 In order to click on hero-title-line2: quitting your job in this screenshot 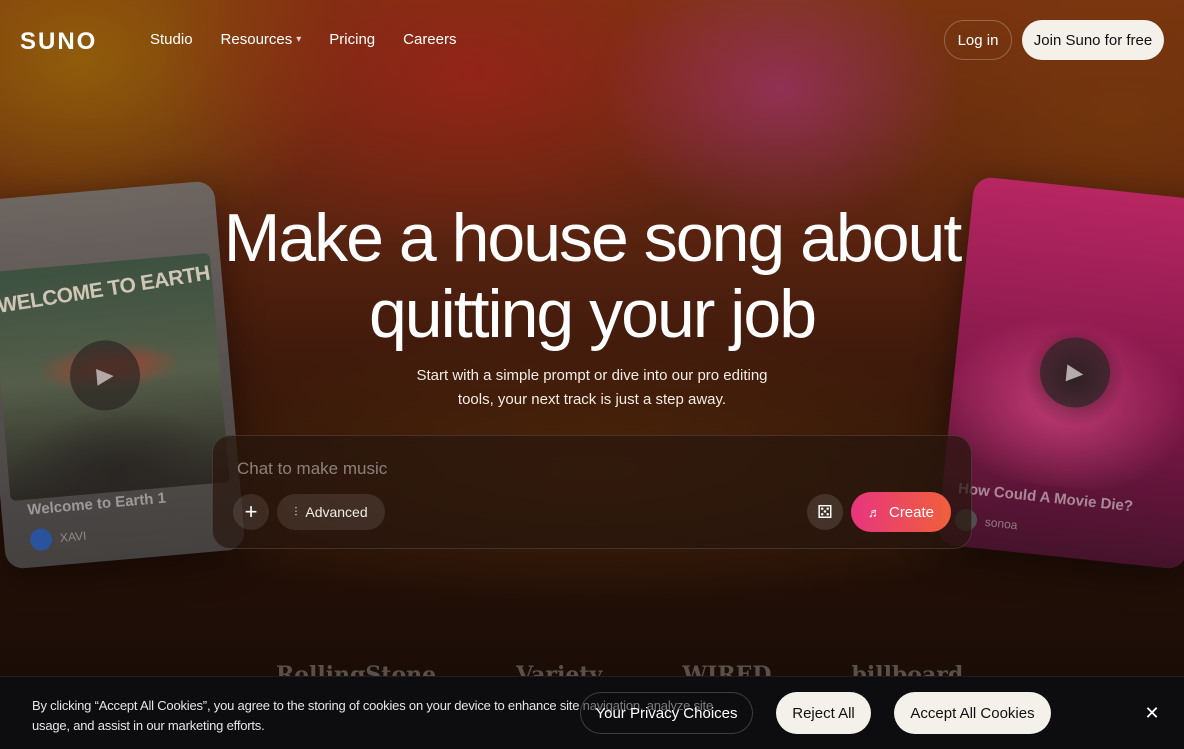, I will do `click(592, 314)`.